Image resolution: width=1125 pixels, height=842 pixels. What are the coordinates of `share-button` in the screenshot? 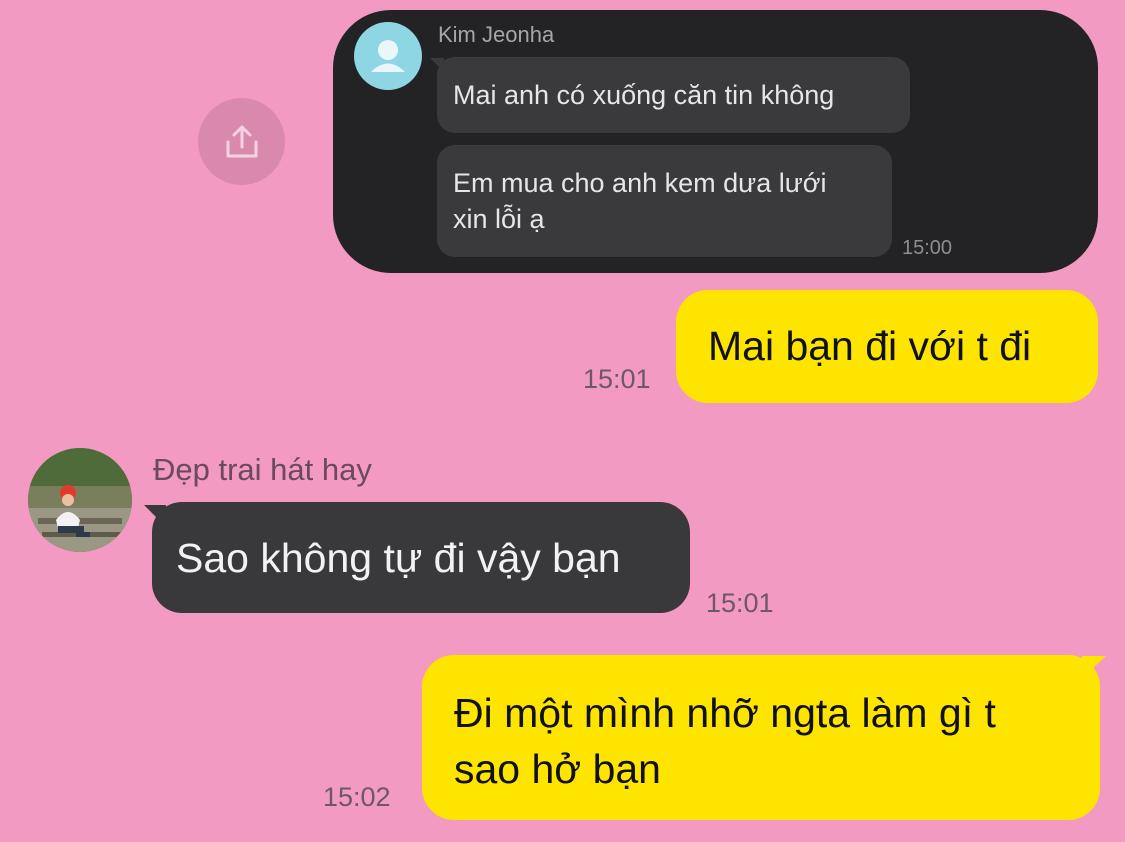 It's located at (241, 141).